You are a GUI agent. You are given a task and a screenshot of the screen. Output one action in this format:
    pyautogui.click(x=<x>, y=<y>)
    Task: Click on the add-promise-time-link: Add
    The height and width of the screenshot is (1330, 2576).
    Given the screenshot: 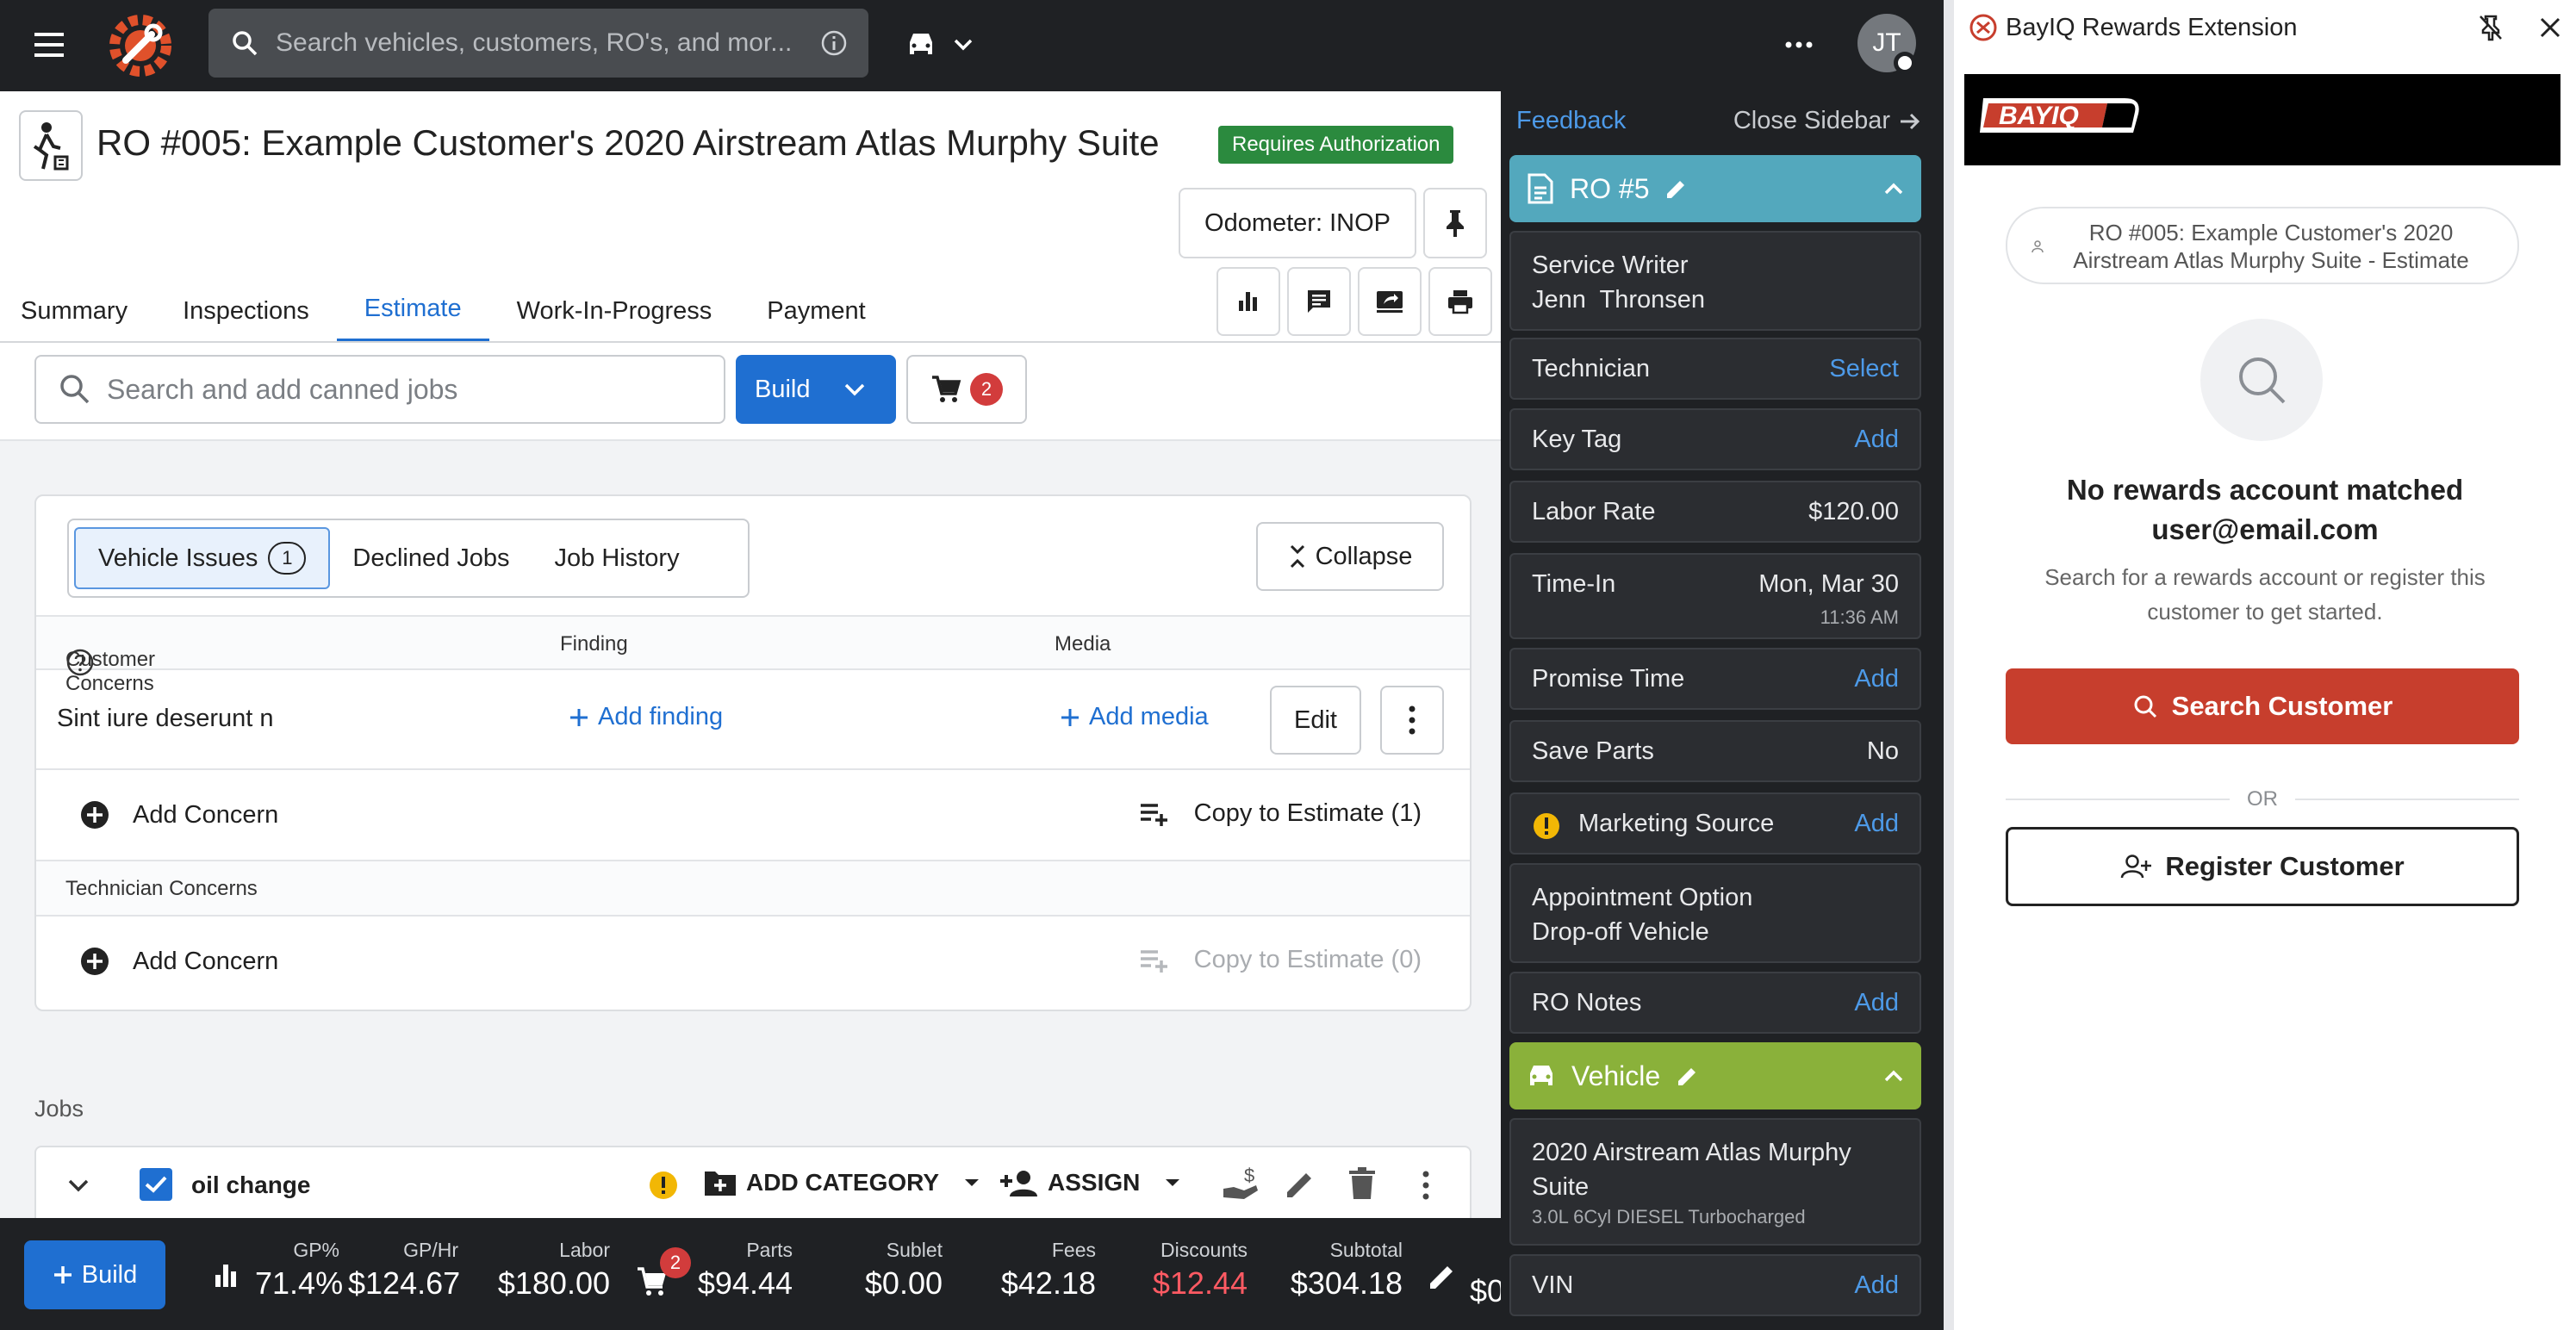 What is the action you would take?
    pyautogui.click(x=1877, y=679)
    